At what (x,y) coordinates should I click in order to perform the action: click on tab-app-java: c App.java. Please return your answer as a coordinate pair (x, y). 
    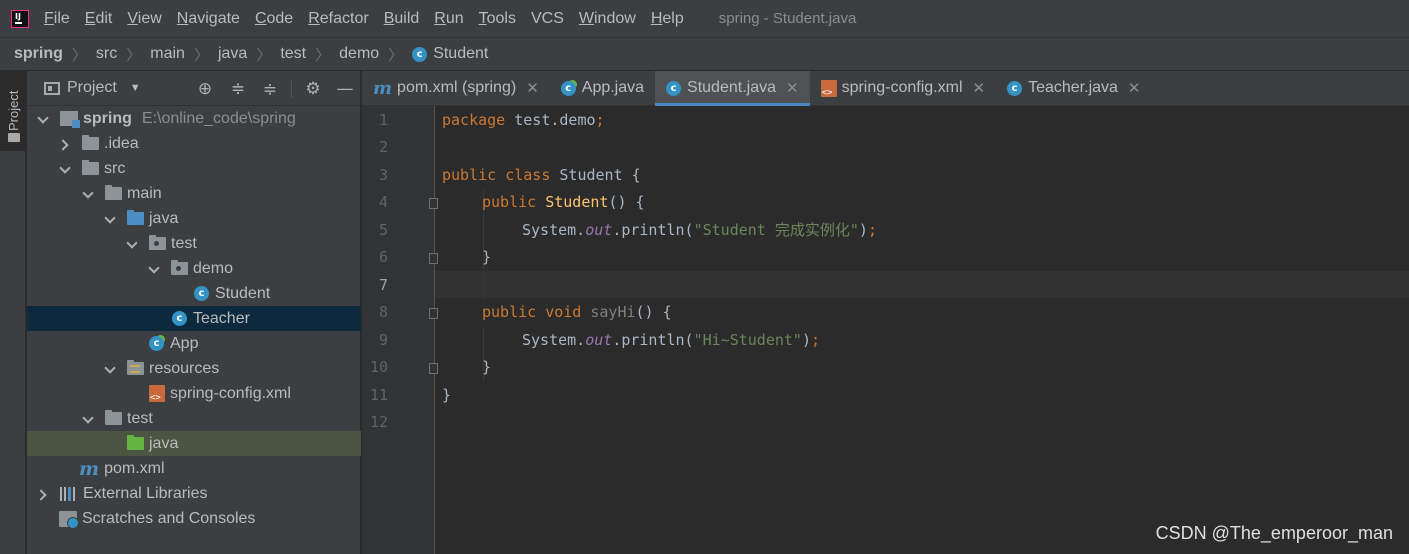
    Looking at the image, I should click on (602, 88).